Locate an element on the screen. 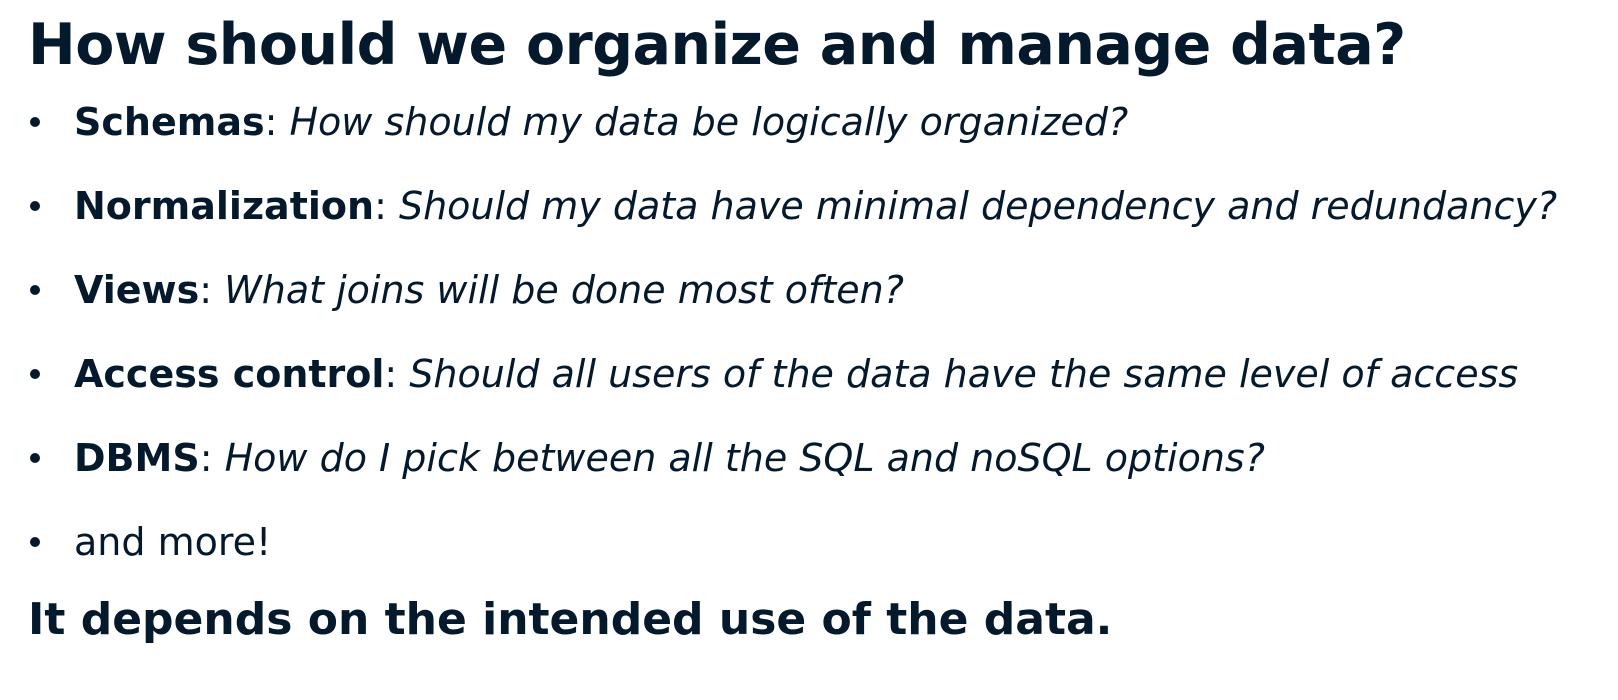 This screenshot has height=700, width=1618. bullet-item-and-more: and more! is located at coordinates (792, 556).